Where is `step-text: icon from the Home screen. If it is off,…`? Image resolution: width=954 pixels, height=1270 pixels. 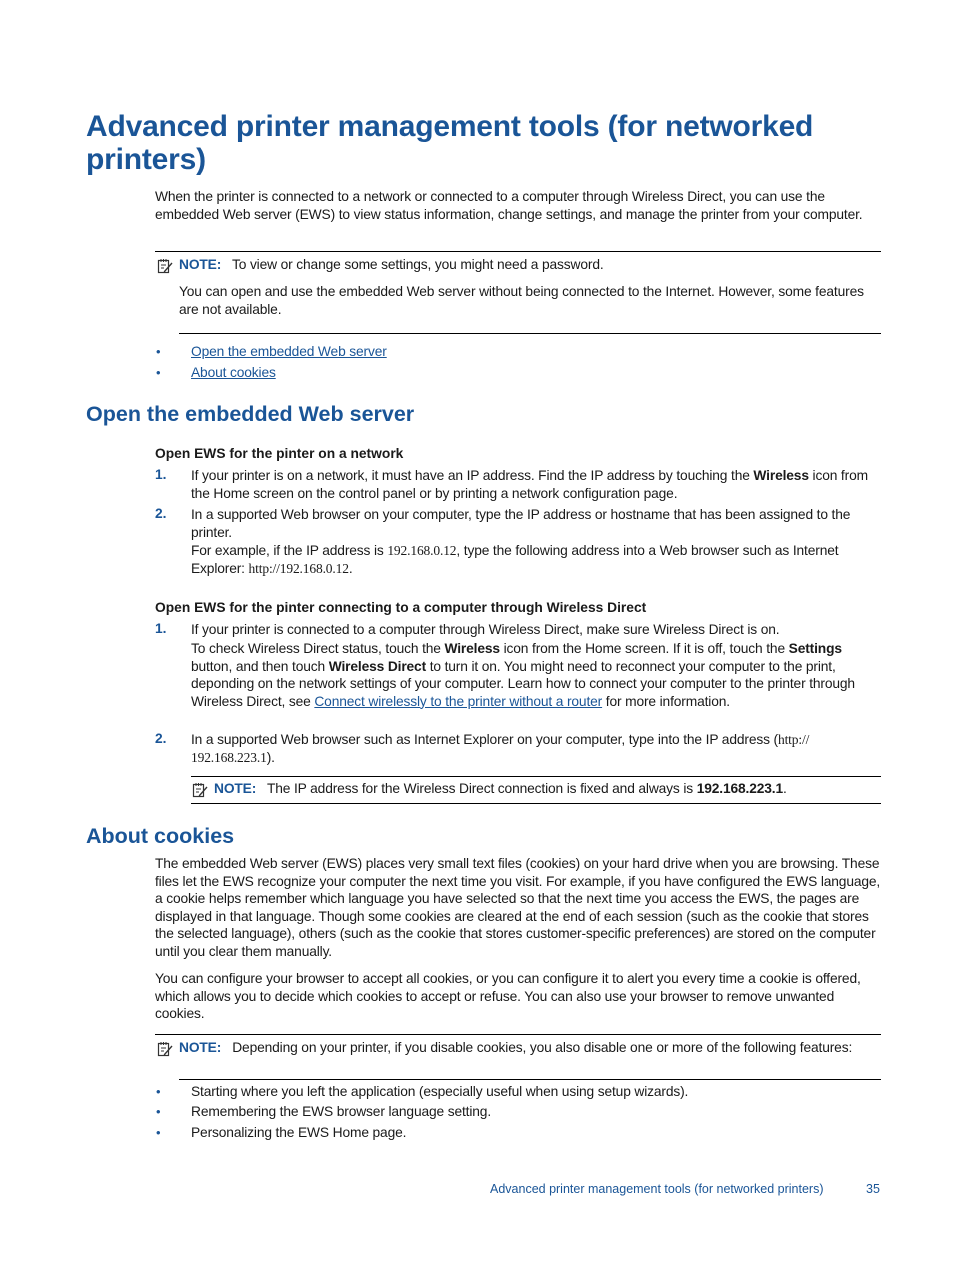
step-text: icon from the Home screen. If it is off,… is located at coordinates (644, 648).